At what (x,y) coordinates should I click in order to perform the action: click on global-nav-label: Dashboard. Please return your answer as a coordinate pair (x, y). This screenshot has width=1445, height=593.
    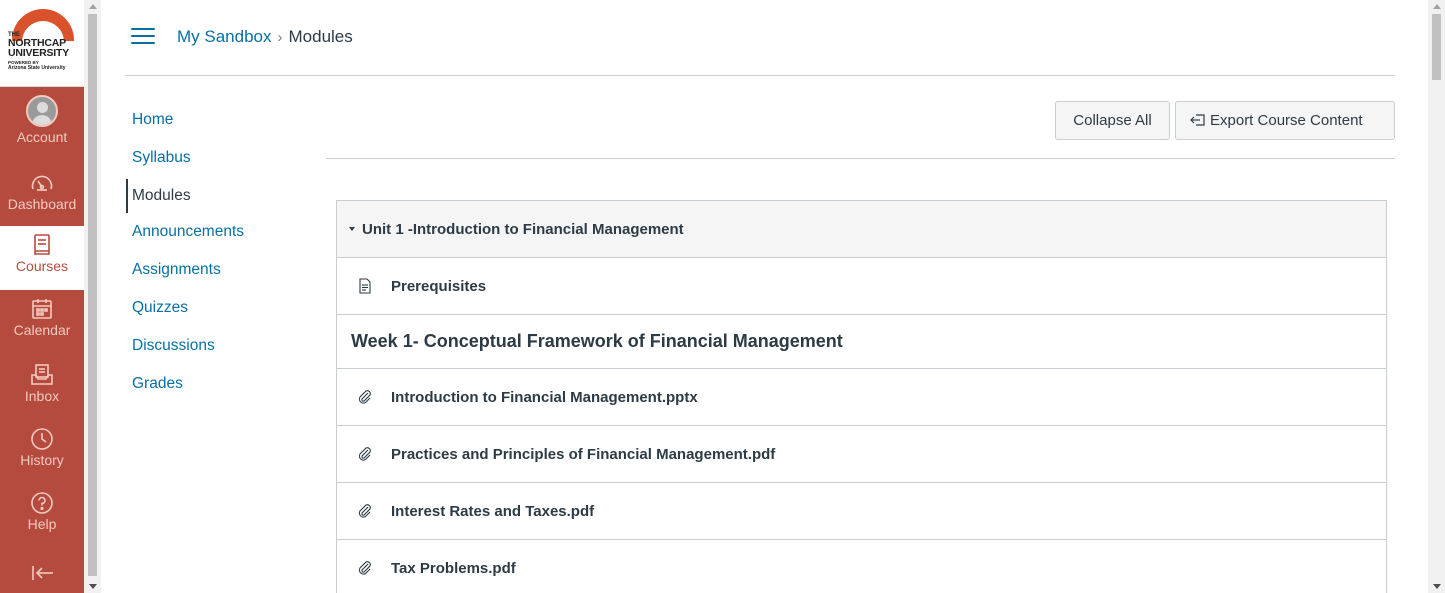
    Looking at the image, I should click on (42, 204).